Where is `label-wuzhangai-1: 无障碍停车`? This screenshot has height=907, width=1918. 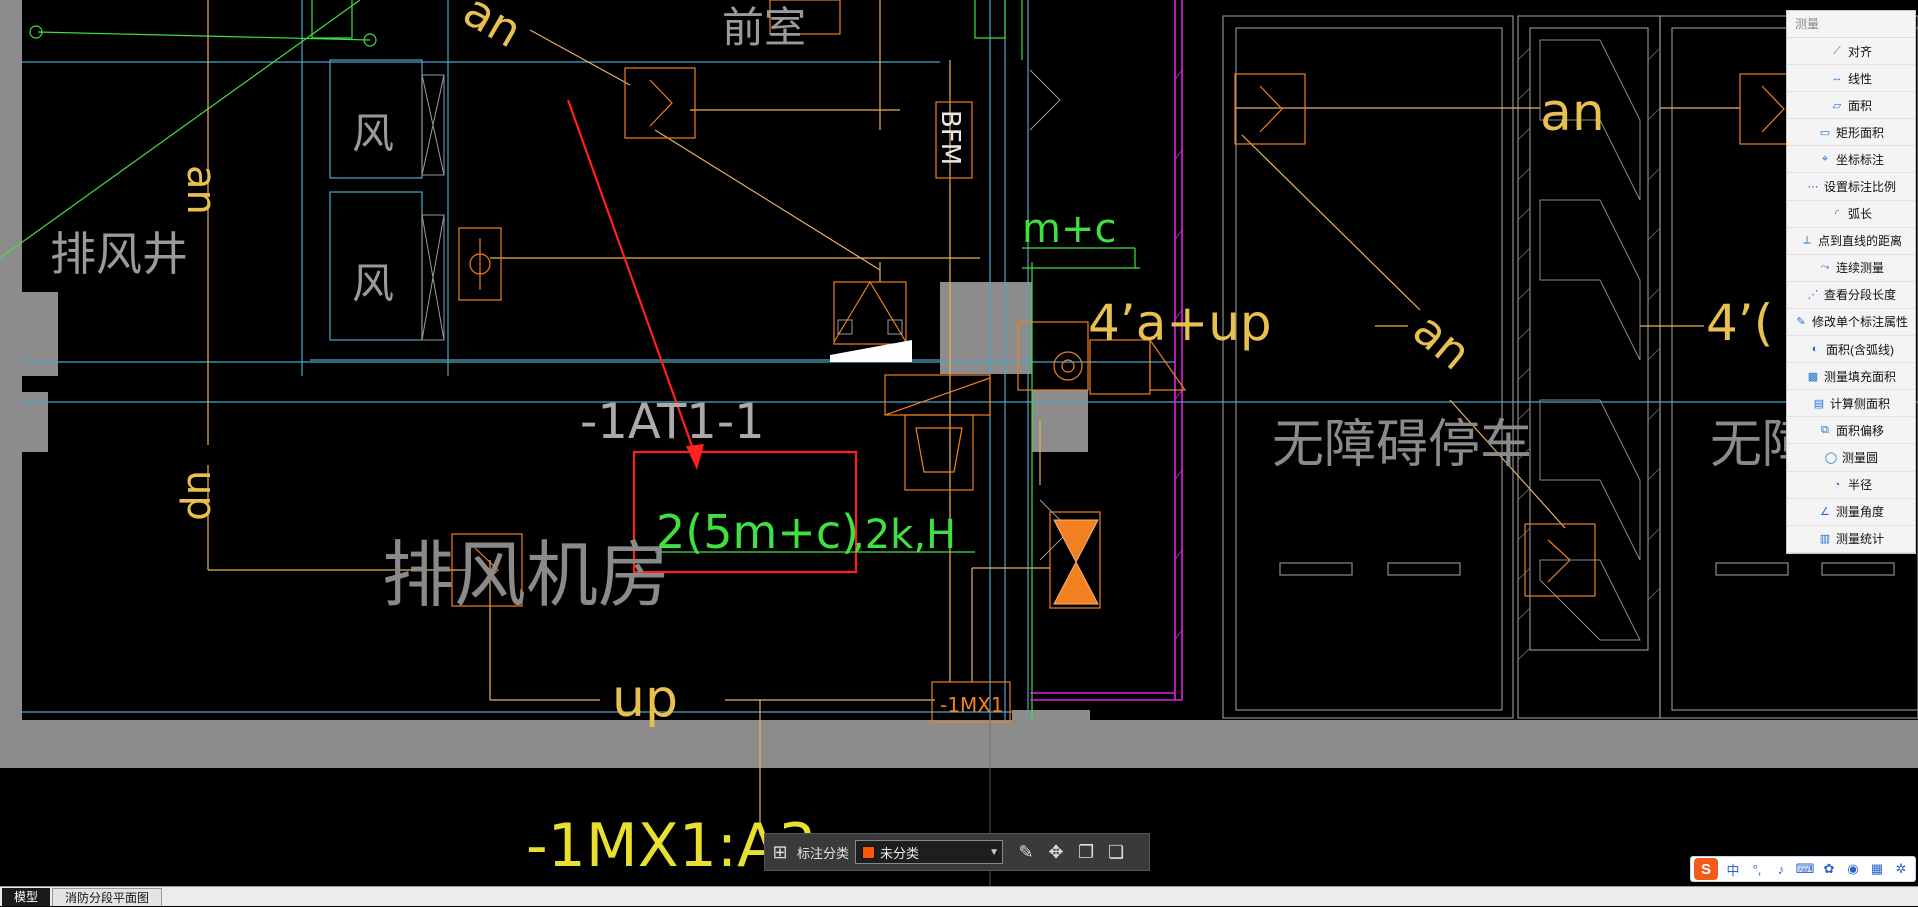 label-wuzhangai-1: 无障碍停车 is located at coordinates (1402, 445).